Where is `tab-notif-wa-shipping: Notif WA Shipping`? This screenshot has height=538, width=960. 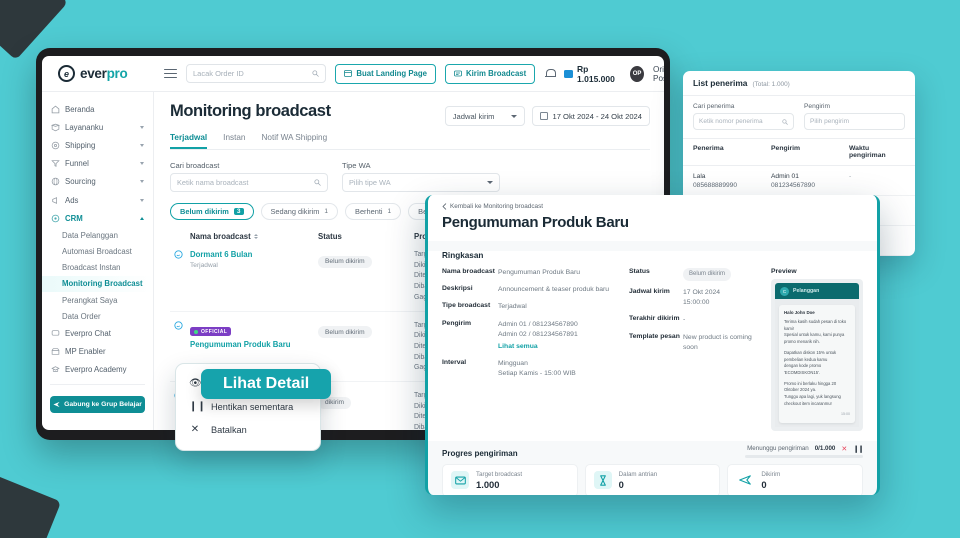
tab-notif-wa-shipping: Notif WA Shipping is located at coordinates (294, 141).